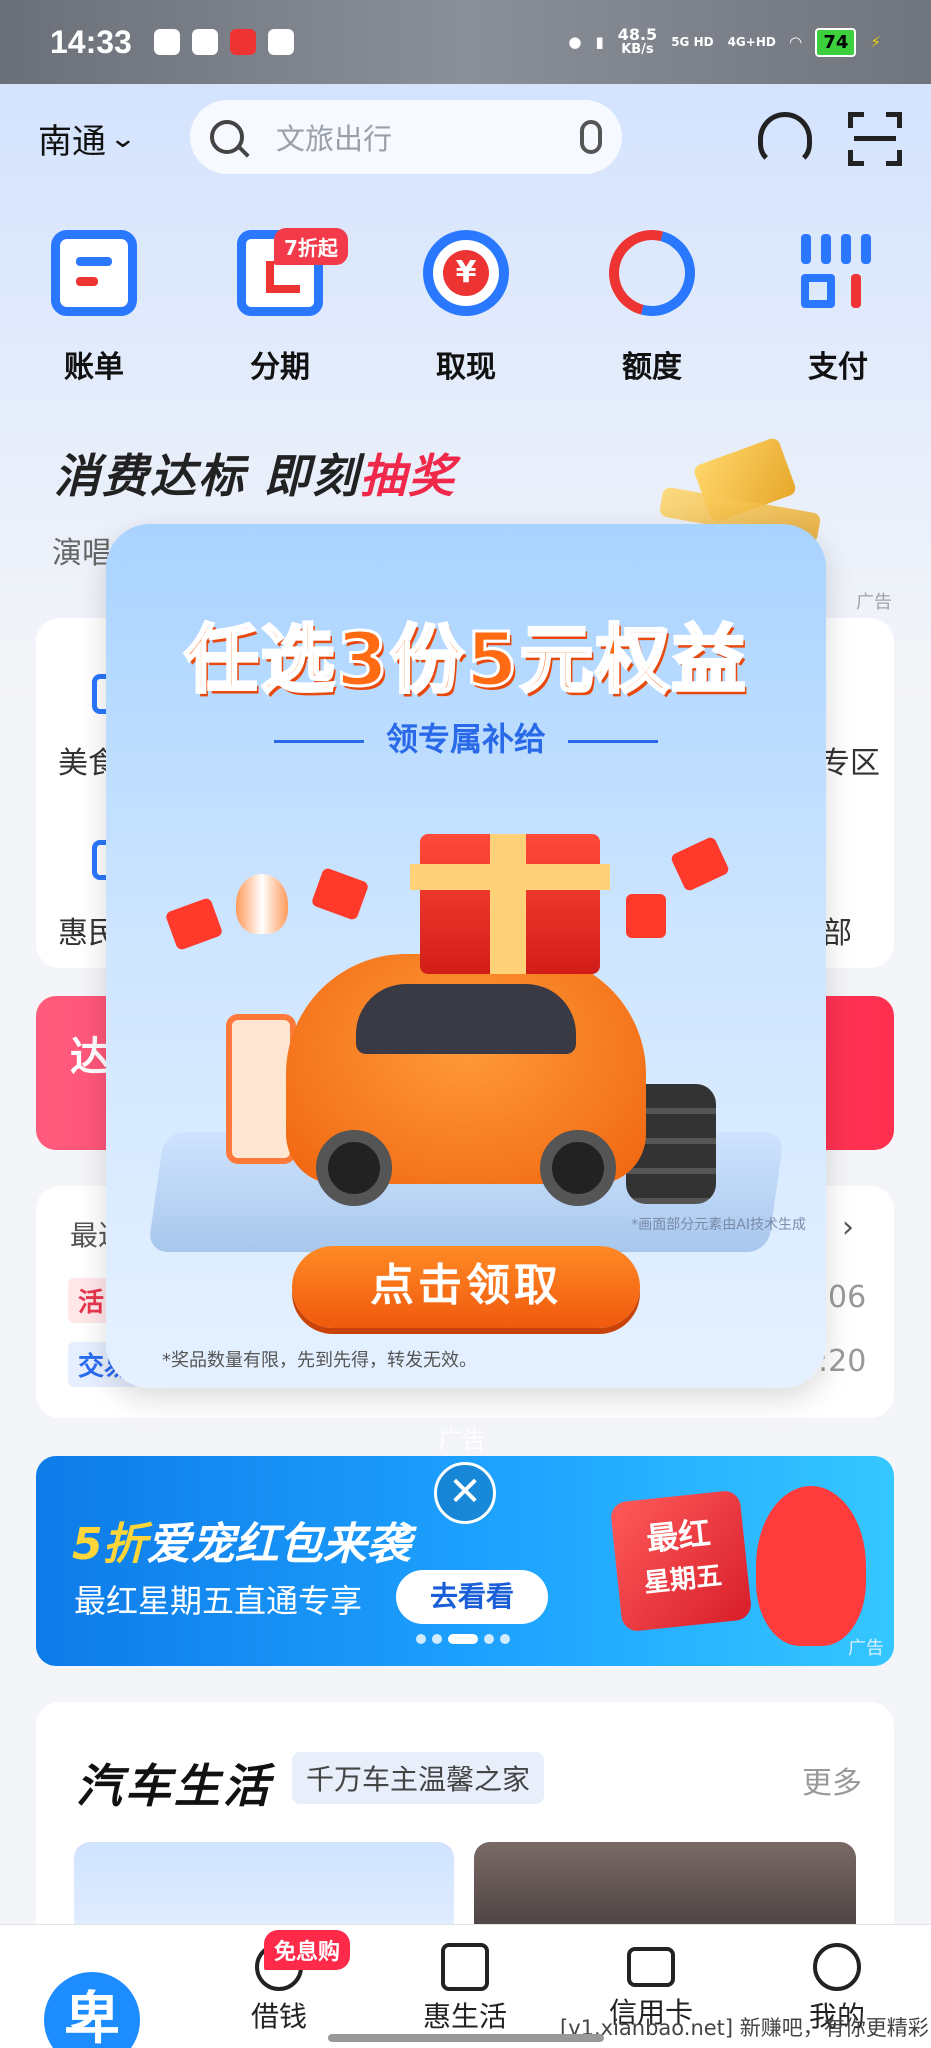  Describe the element at coordinates (465, 42) in the screenshot. I see `status-bar: 14:33 ● ▮ 48.5 KB/s 5G HD 4G+HD ◠ 74 ⚡` at that location.